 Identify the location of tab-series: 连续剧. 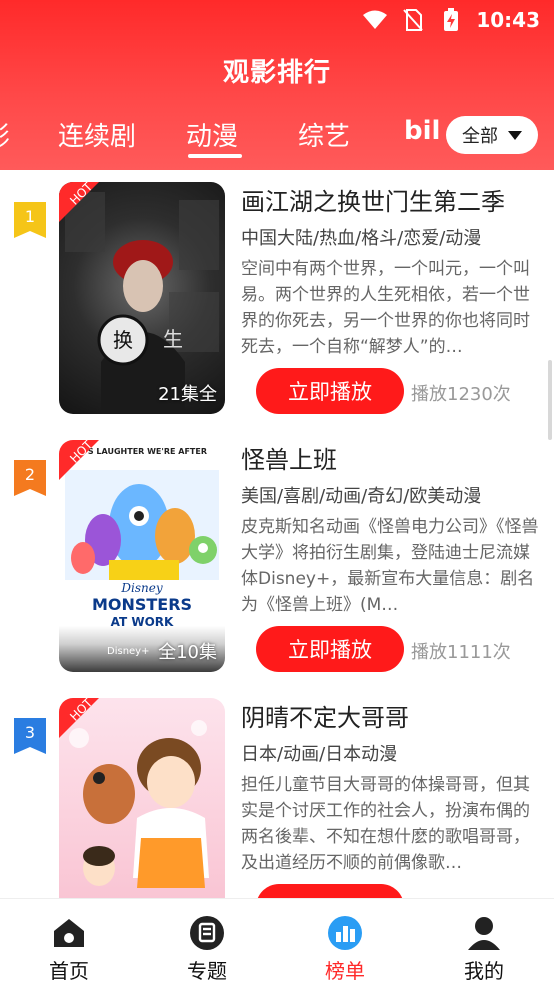
(97, 134).